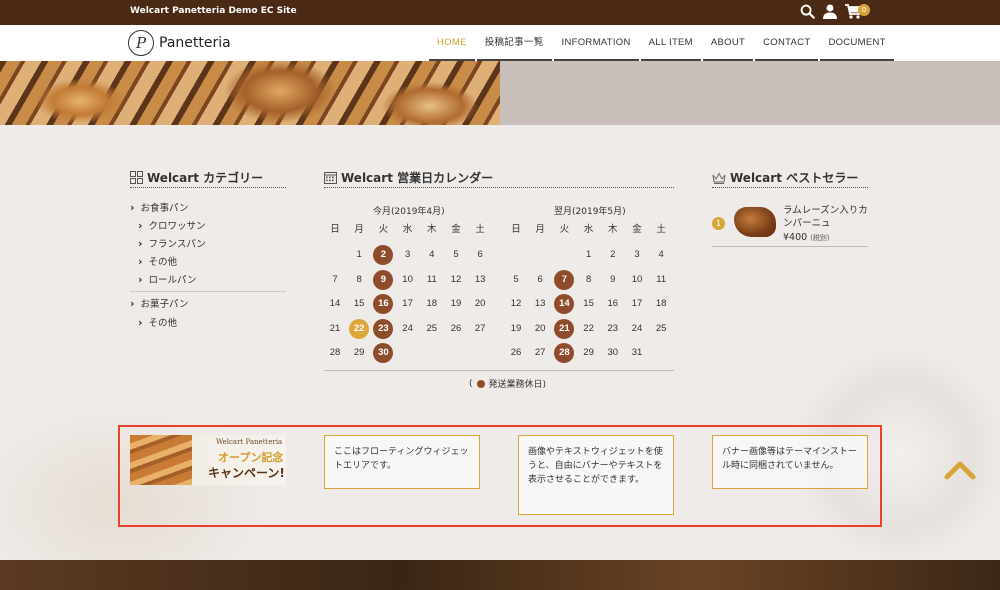  Describe the element at coordinates (514, 43) in the screenshot. I see `nav-posts: 投稿記事一覧` at that location.